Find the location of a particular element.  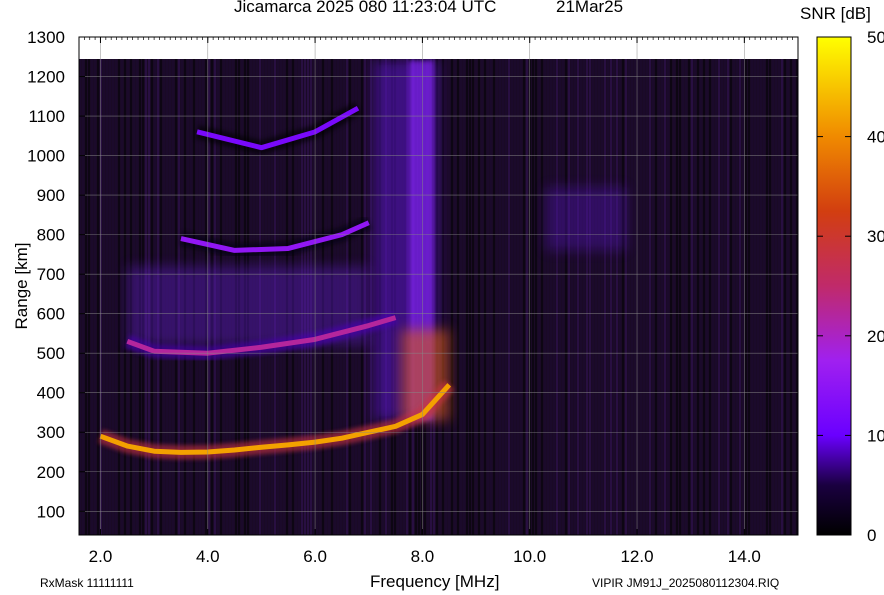

y-tick-label: 800 is located at coordinates (51, 235).